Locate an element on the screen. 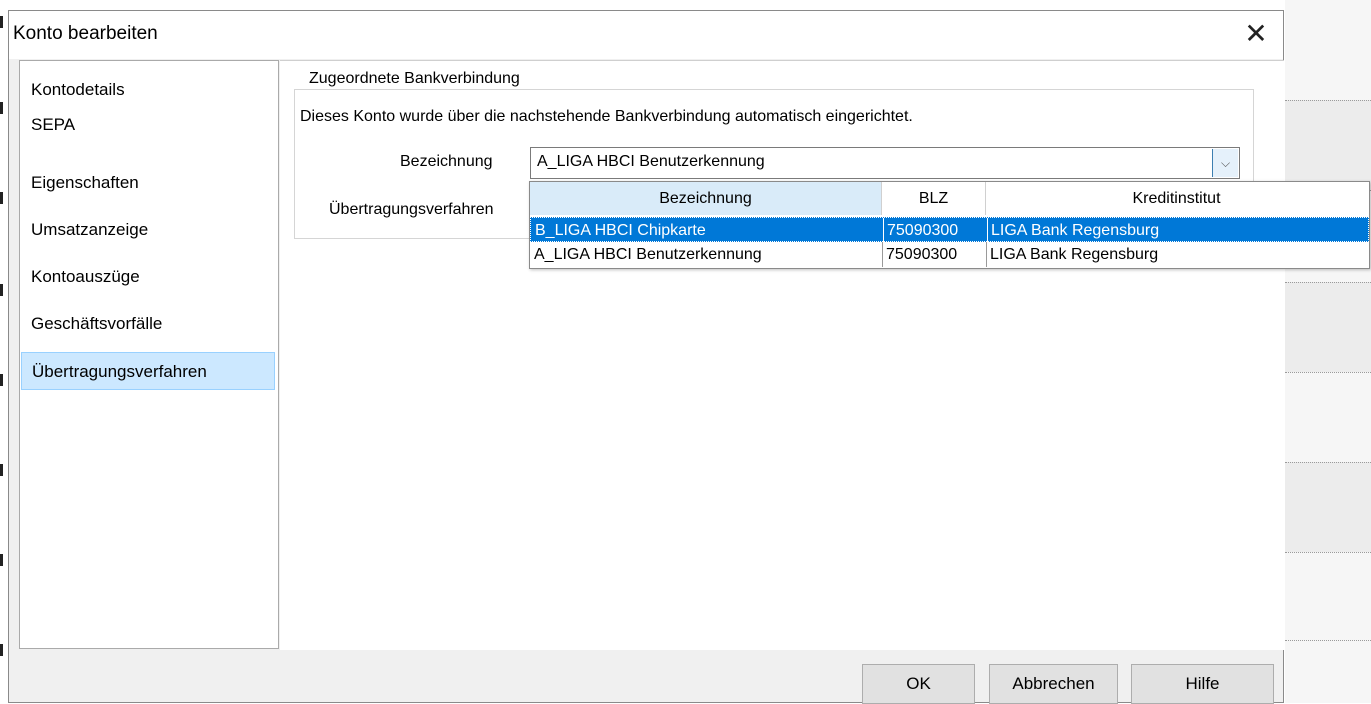 The height and width of the screenshot is (704, 1371). bezeichnung-label: Bezeichnung is located at coordinates (446, 161).